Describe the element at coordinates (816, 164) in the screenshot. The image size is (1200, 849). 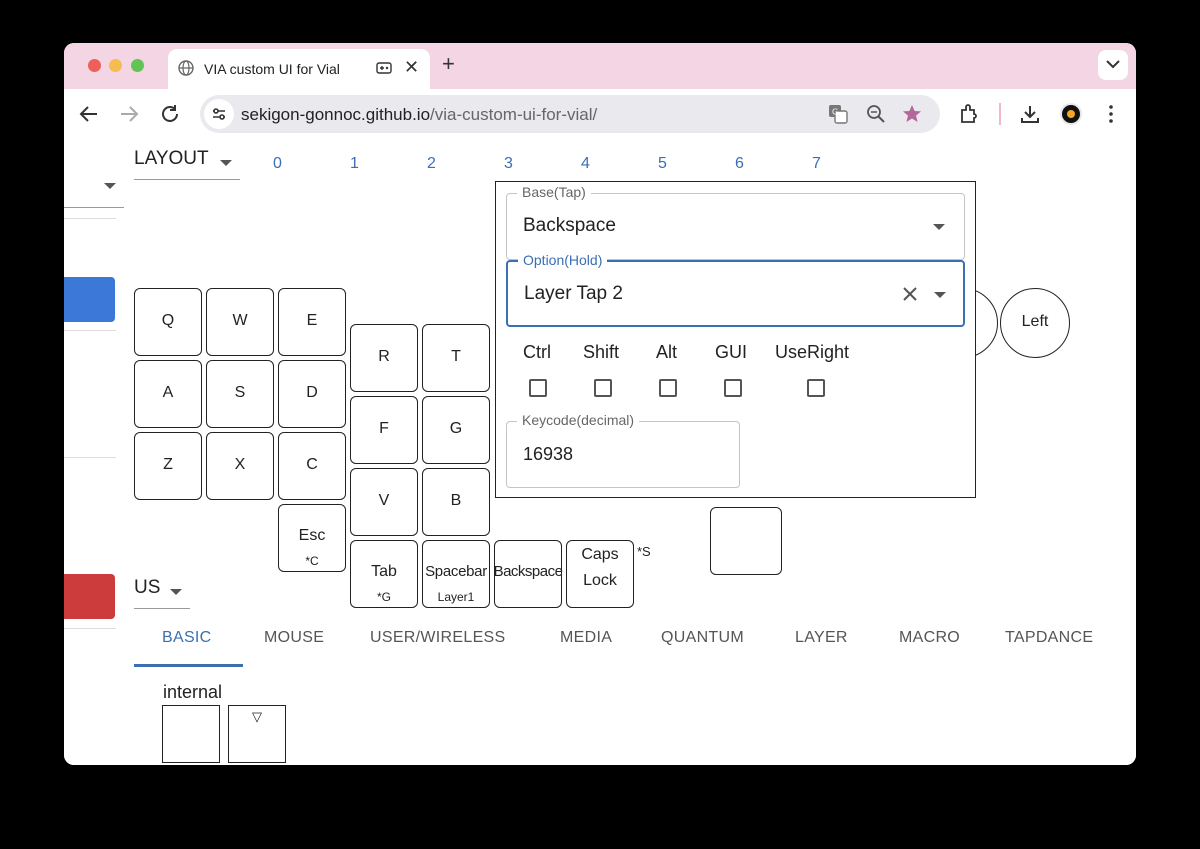
I see `layer-tab-7: 7` at that location.